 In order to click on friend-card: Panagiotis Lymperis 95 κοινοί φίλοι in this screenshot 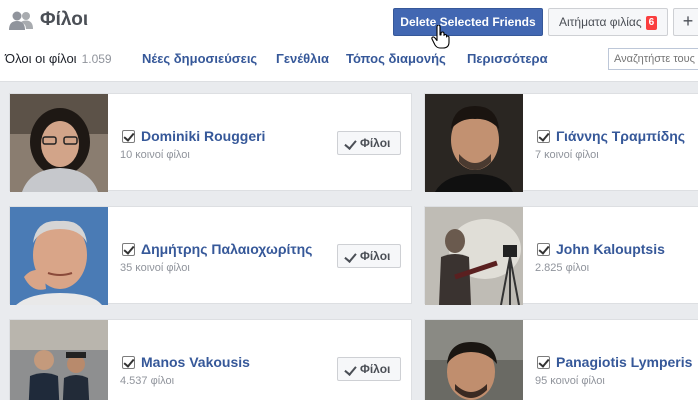, I will do `click(561, 359)`.